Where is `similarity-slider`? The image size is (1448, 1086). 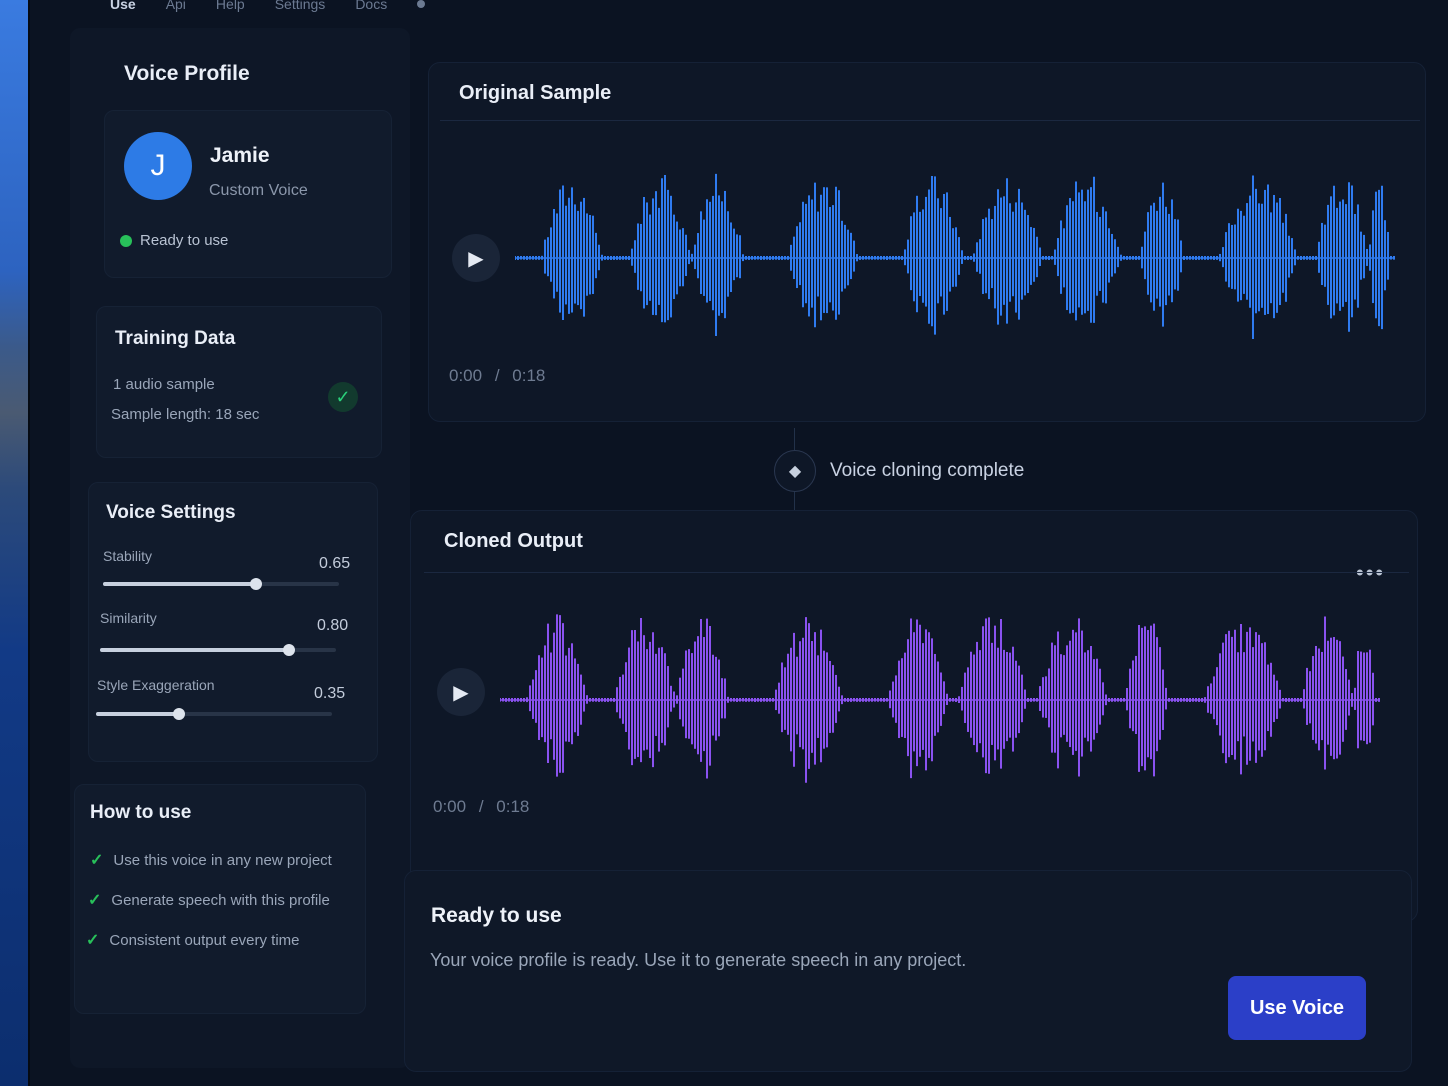
similarity-slider is located at coordinates (218, 650).